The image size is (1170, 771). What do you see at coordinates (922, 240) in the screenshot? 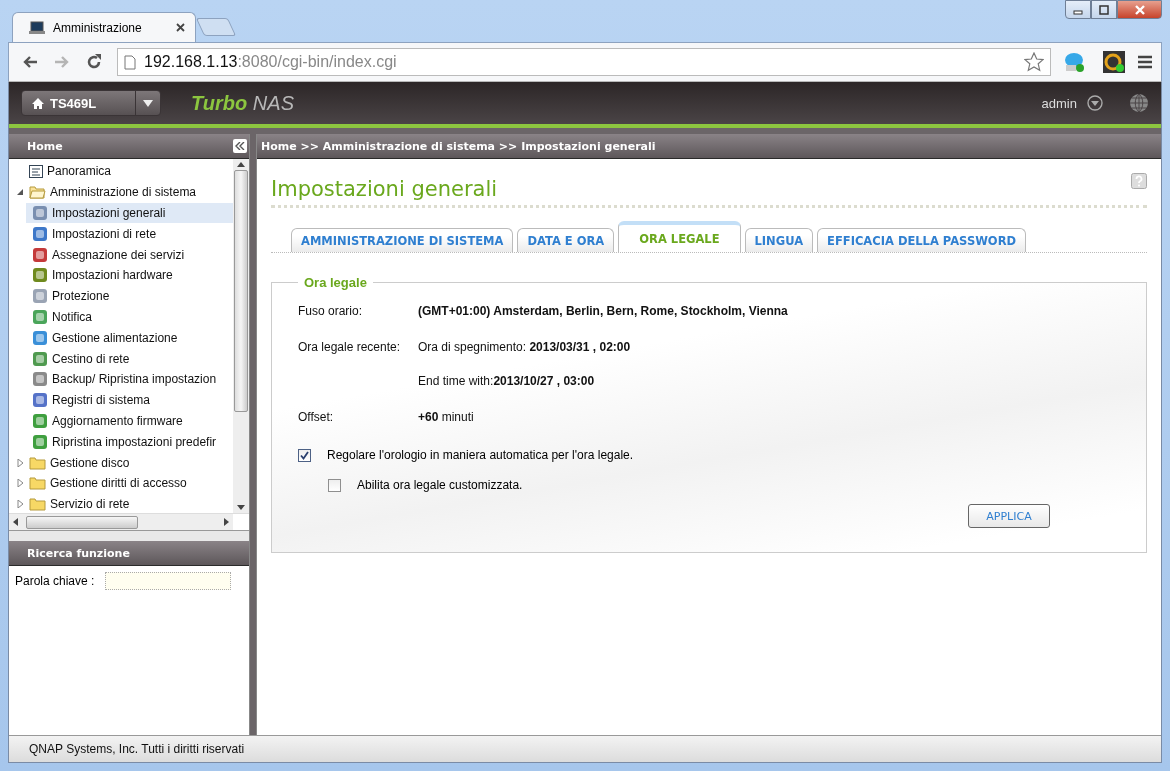
I see `tab: EFFICACIA DELLA PASSWORD` at bounding box center [922, 240].